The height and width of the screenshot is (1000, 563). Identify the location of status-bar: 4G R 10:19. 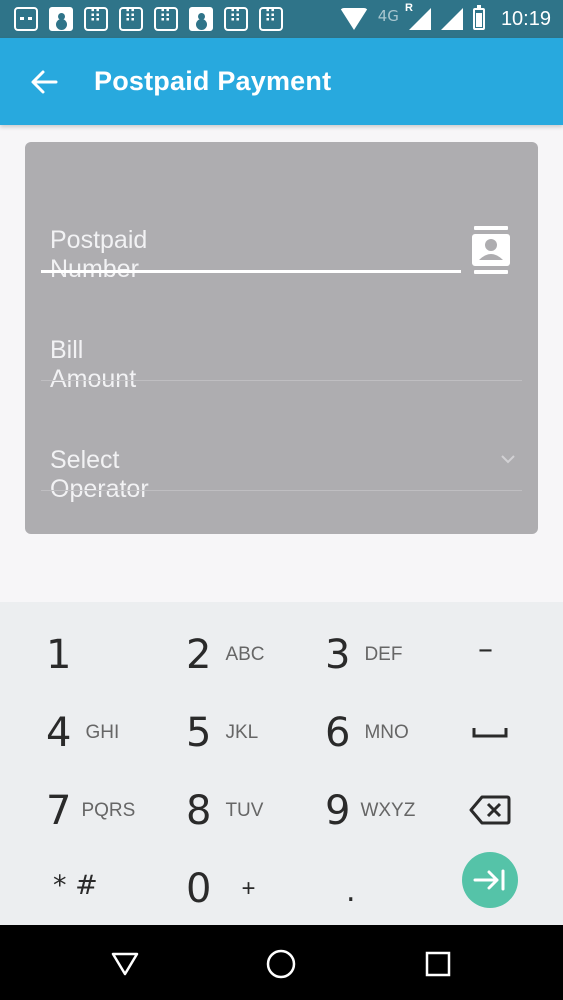
(281, 19).